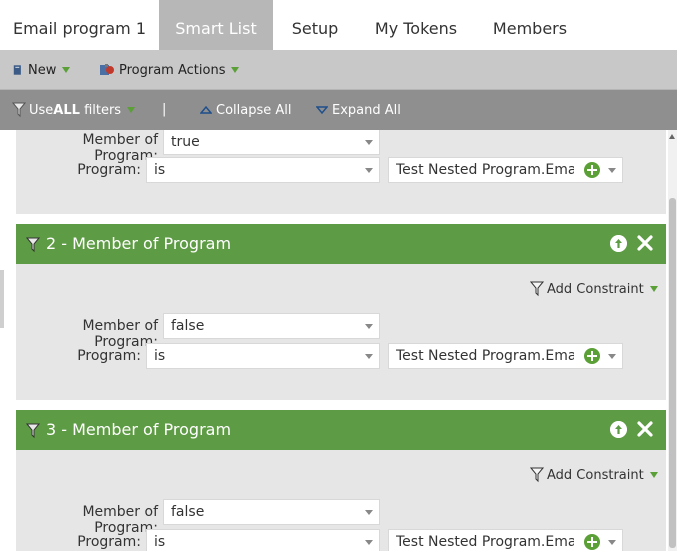 The image size is (677, 551). I want to click on expand-all-label: Expand All, so click(366, 110).